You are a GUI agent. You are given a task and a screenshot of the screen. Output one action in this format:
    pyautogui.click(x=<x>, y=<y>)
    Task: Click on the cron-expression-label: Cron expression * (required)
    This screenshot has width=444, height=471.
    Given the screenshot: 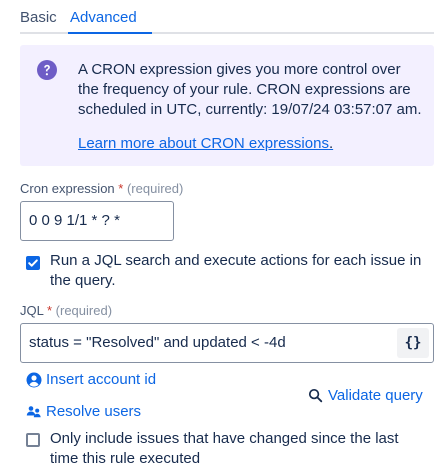 What is the action you would take?
    pyautogui.click(x=101, y=189)
    